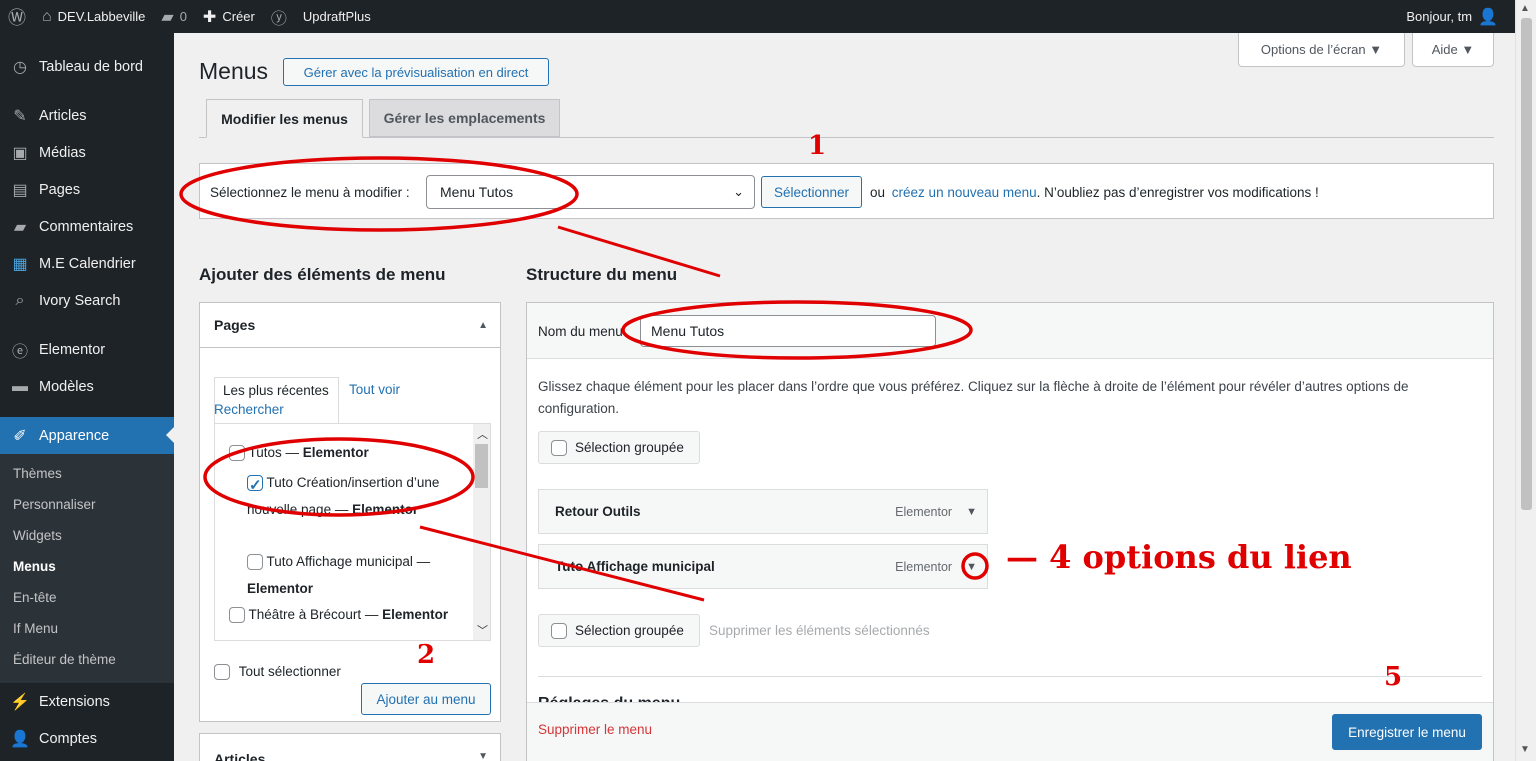 This screenshot has width=1536, height=761. I want to click on divider, so click(1010, 676).